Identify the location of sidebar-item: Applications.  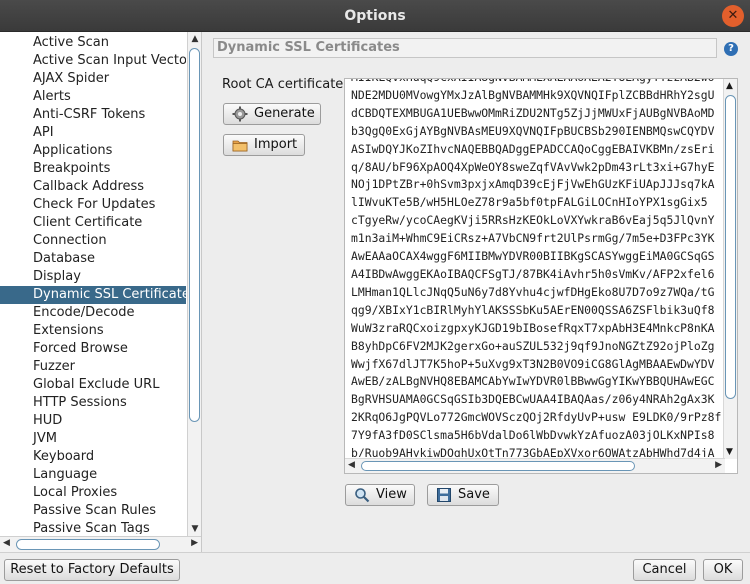
(93, 151).